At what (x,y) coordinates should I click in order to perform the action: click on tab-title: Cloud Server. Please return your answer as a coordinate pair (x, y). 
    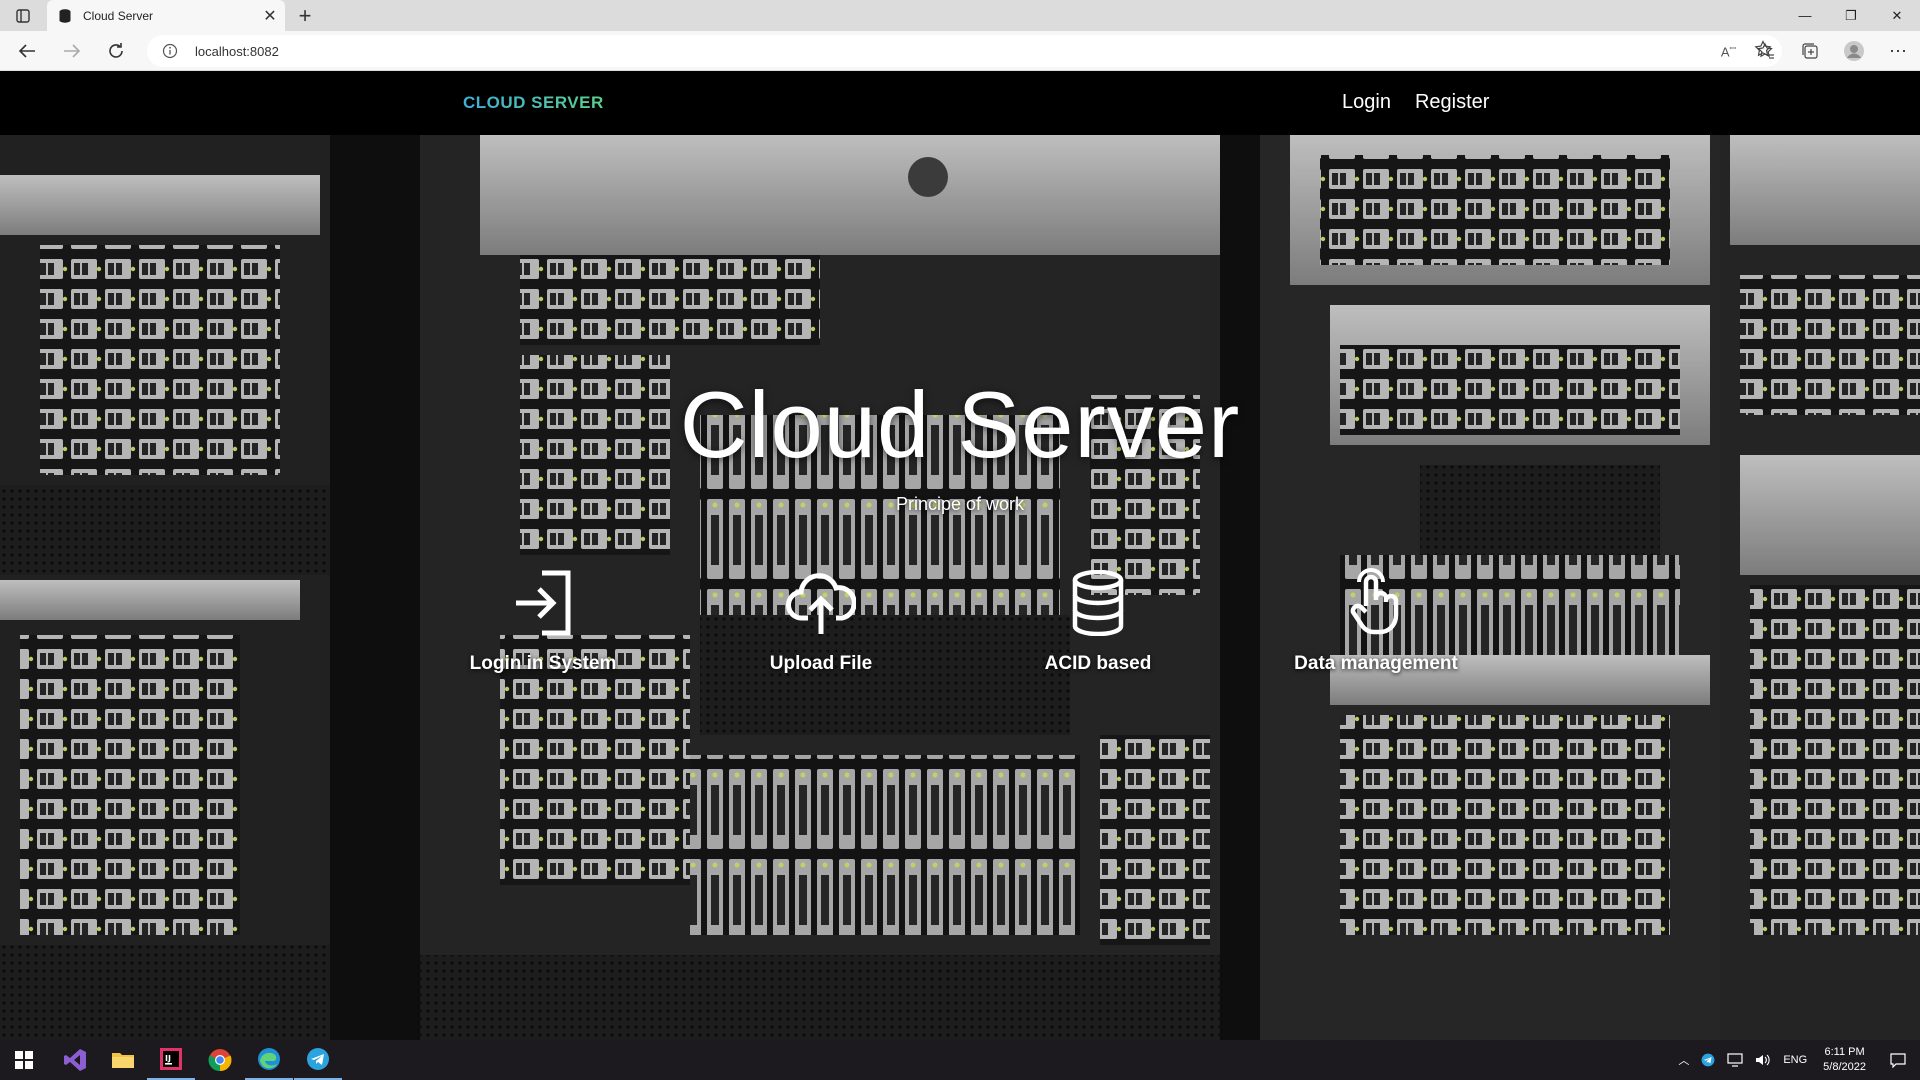
    Looking at the image, I should click on (118, 15).